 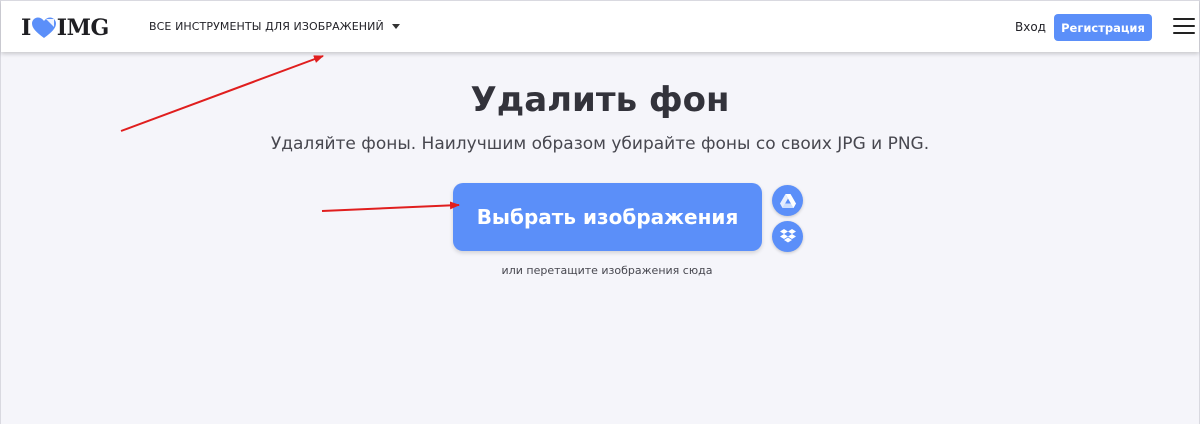 I want to click on drag-drop-hint: или перетащите изображения сюда, so click(x=607, y=270).